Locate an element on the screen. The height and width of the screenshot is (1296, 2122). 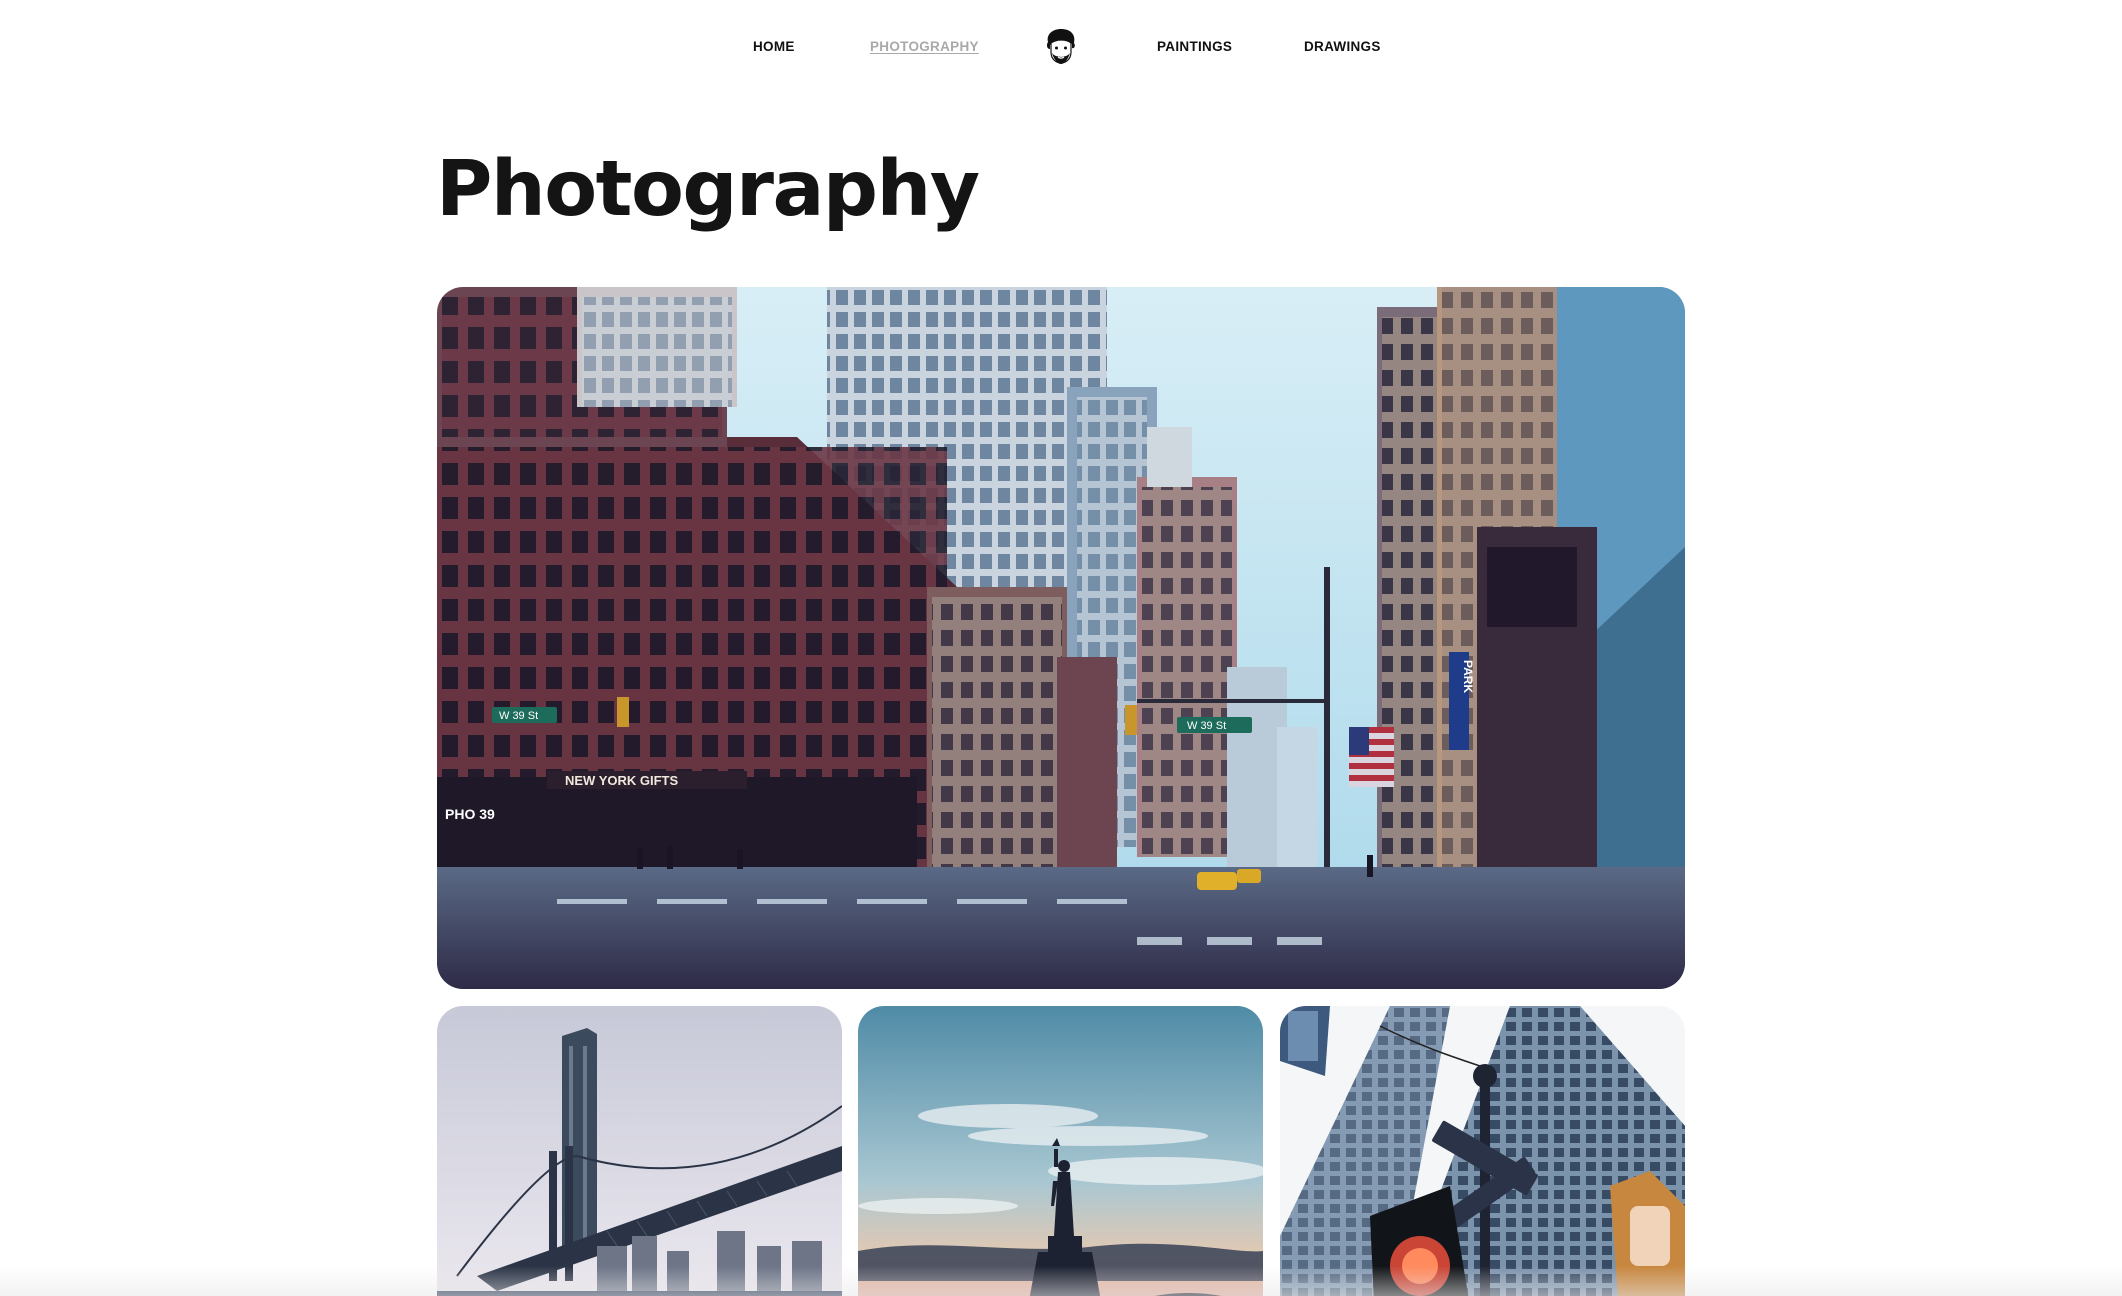
photo-thumbnail-bridge is located at coordinates (639, 1151).